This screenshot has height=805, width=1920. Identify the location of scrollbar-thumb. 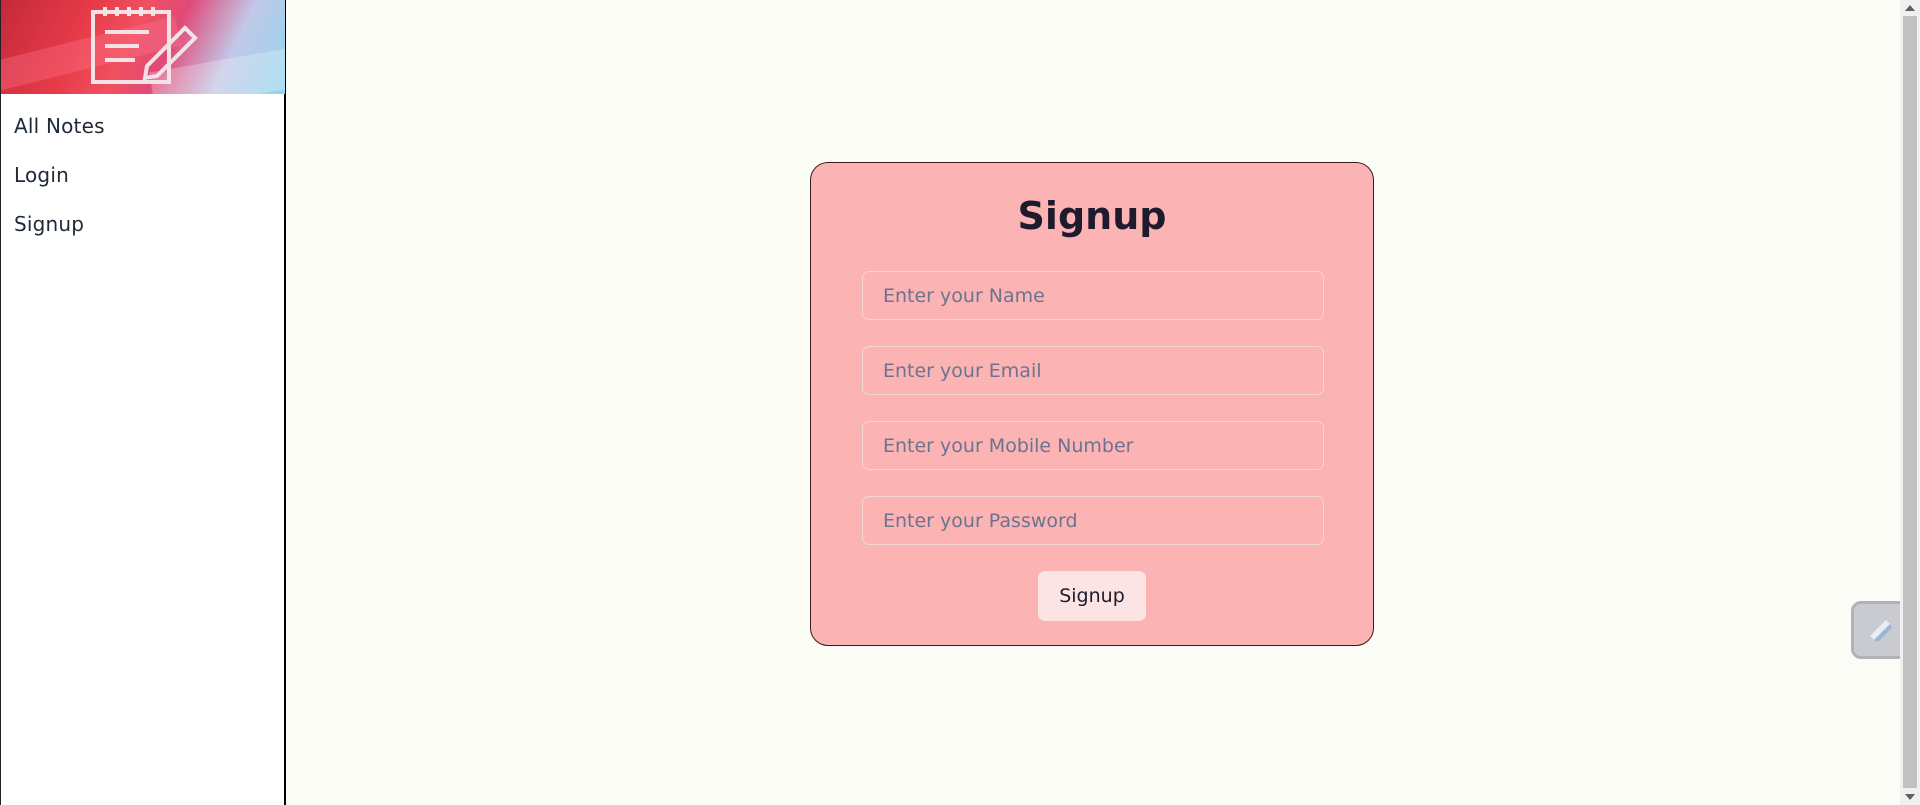
(1910, 402).